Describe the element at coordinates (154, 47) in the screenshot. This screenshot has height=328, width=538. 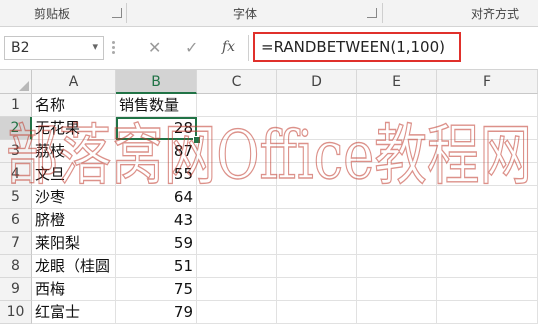
I see `cancel-icon: ✕` at that location.